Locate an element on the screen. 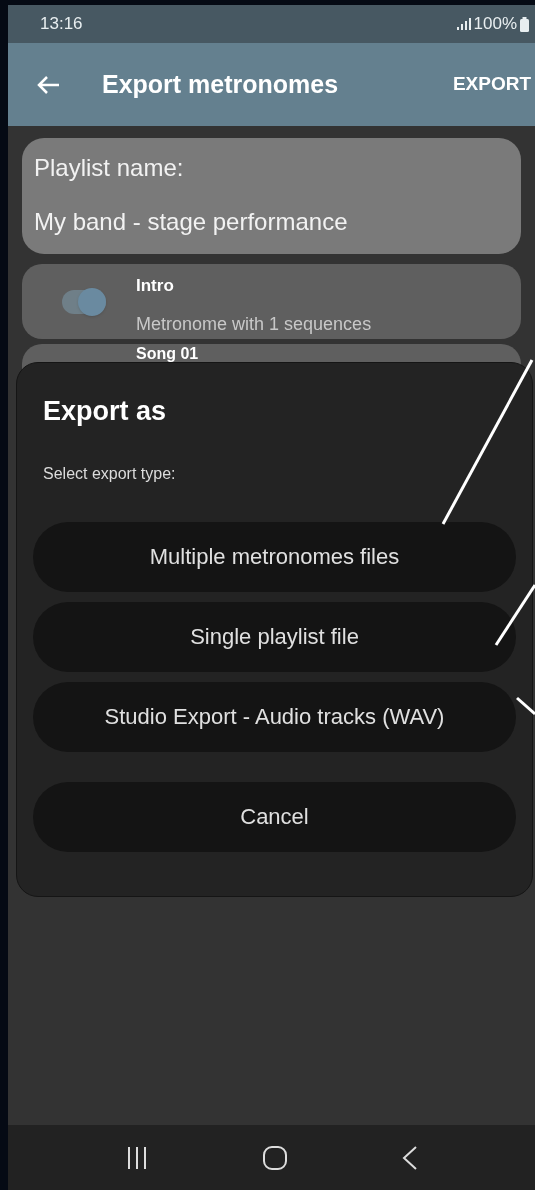 The image size is (535, 1190). metronome-name: Song 01 is located at coordinates (167, 354).